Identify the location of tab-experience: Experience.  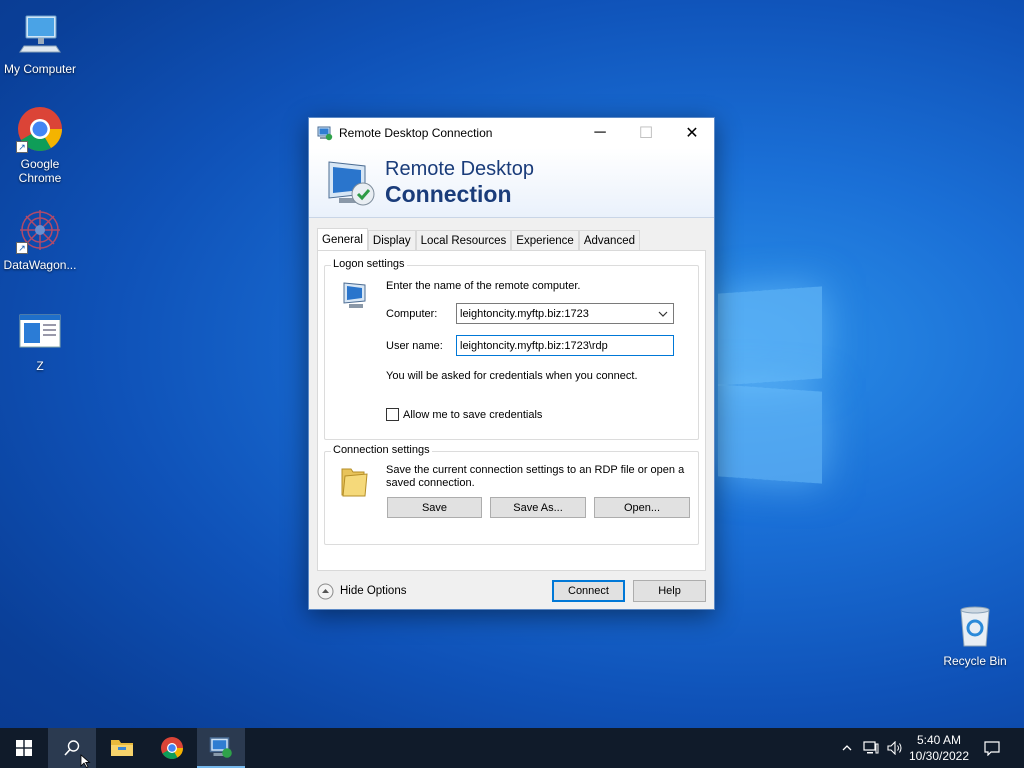
(545, 240).